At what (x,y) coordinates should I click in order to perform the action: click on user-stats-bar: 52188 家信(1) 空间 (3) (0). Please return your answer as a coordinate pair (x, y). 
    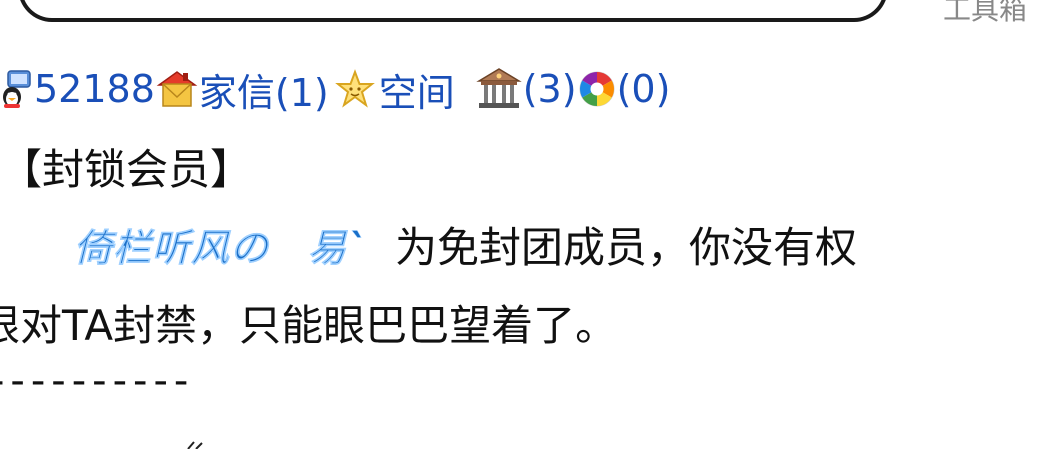
    Looking at the image, I should click on (335, 89).